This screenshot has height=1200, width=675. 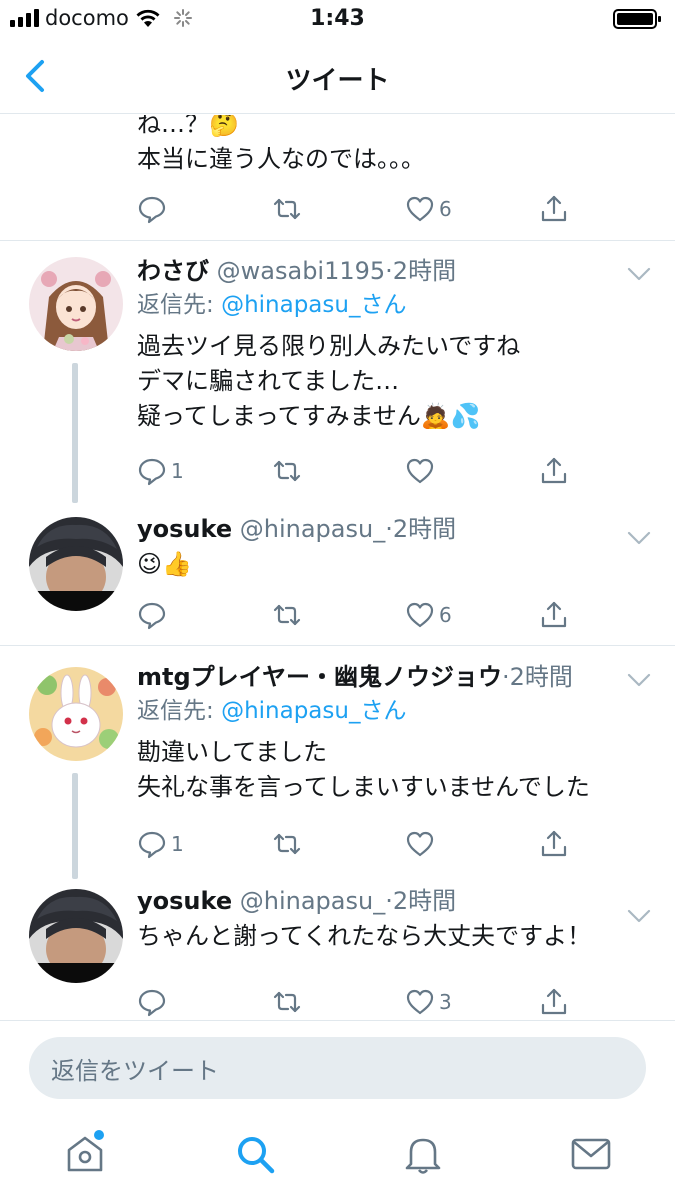 What do you see at coordinates (445, 1002) in the screenshot?
I see `like-count: 3` at bounding box center [445, 1002].